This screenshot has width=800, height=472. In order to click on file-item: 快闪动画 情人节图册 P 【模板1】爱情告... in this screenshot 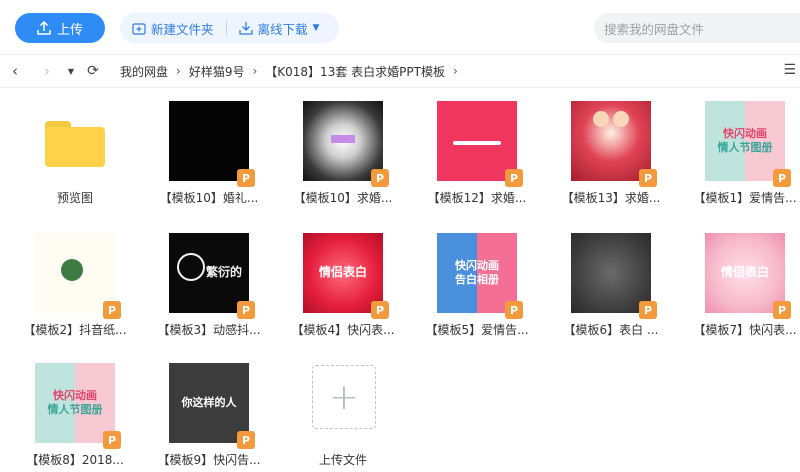, I will do `click(735, 150)`.